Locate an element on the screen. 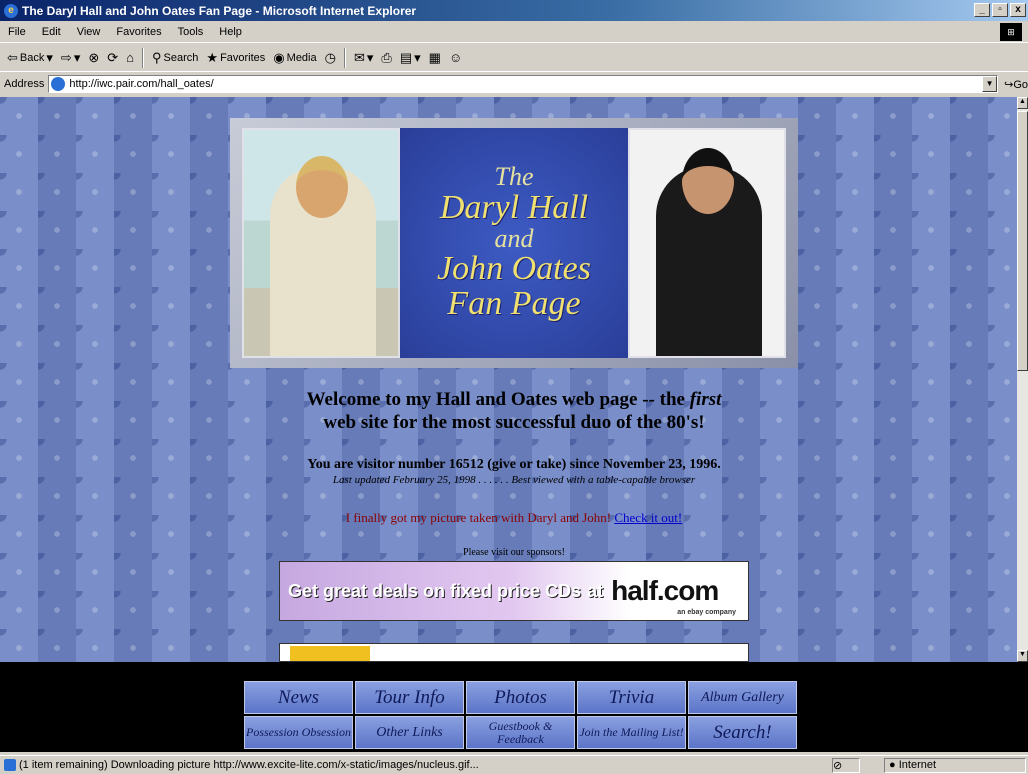 Image resolution: width=1028 pixels, height=774 pixels. john-oates-photo is located at coordinates (707, 243).